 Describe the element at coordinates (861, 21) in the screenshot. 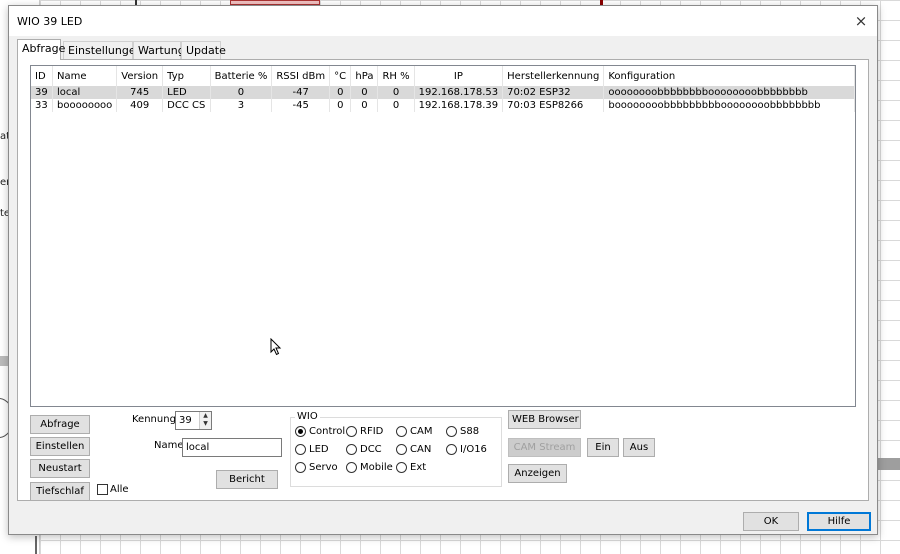

I see `close-icon: ×` at that location.